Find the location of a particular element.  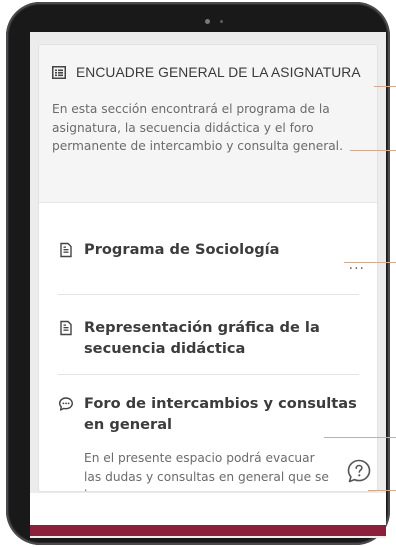

list-icon is located at coordinates (59, 72).